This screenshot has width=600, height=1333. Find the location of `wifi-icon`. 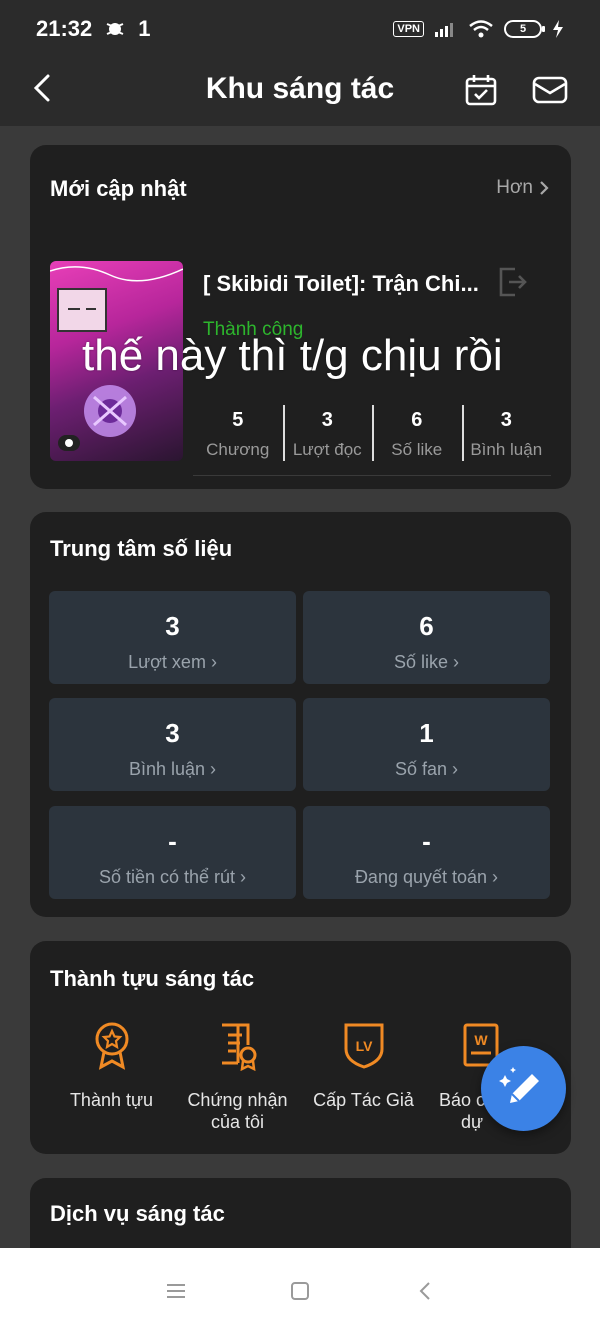

wifi-icon is located at coordinates (481, 29).